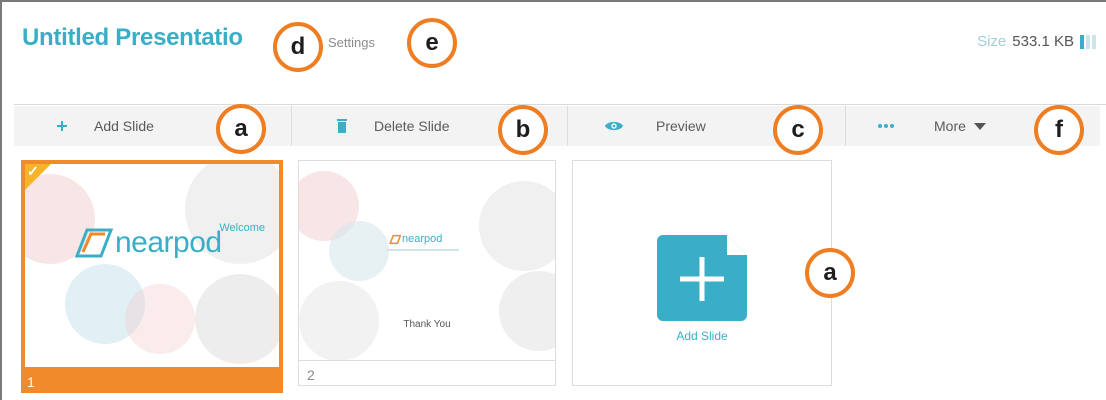 The height and width of the screenshot is (400, 1106). Describe the element at coordinates (311, 375) in the screenshot. I see `slide-number-2: 2` at that location.